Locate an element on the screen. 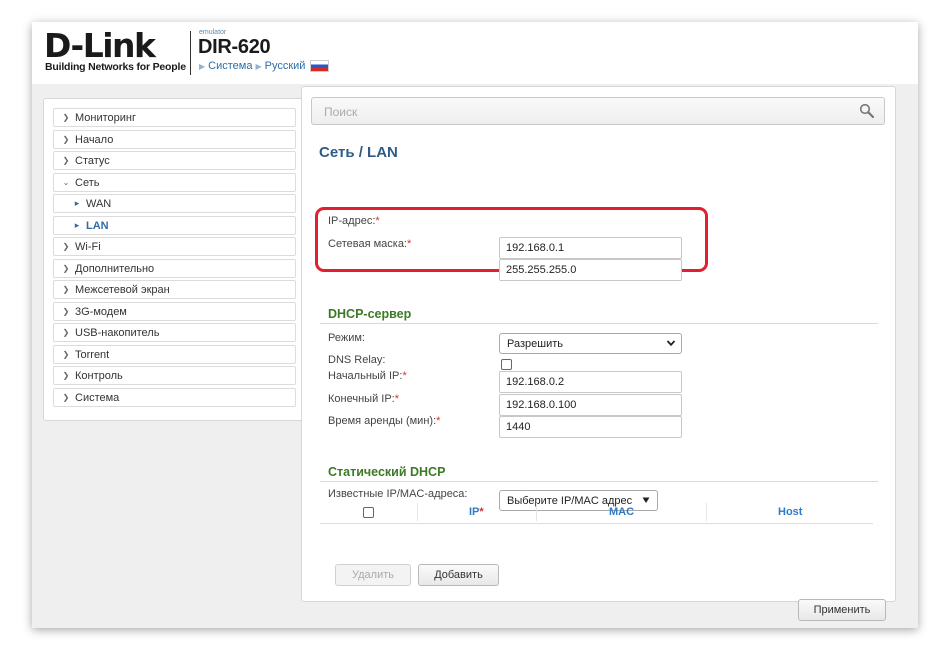 Image resolution: width=950 pixels, height=659 pixels. sidebar-item-advanced: ❯ Дополнительно is located at coordinates (174, 268).